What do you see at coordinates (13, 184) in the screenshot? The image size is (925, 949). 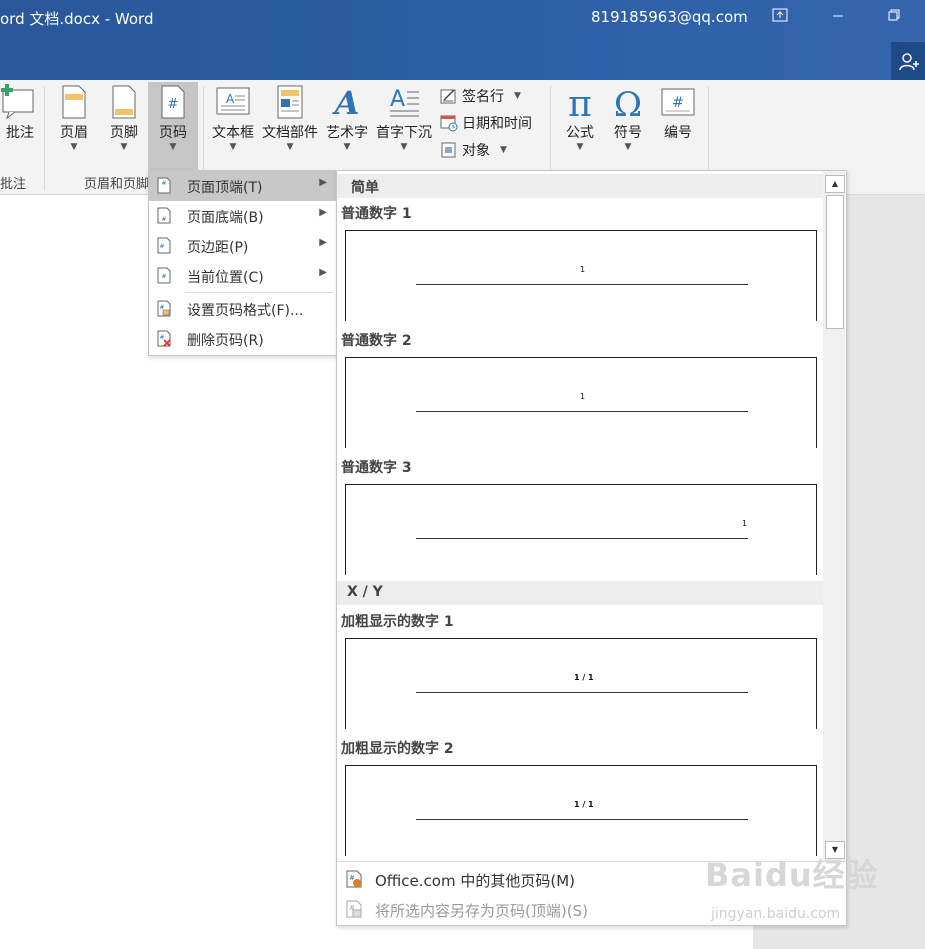 I see `group-label-comments: 批注` at bounding box center [13, 184].